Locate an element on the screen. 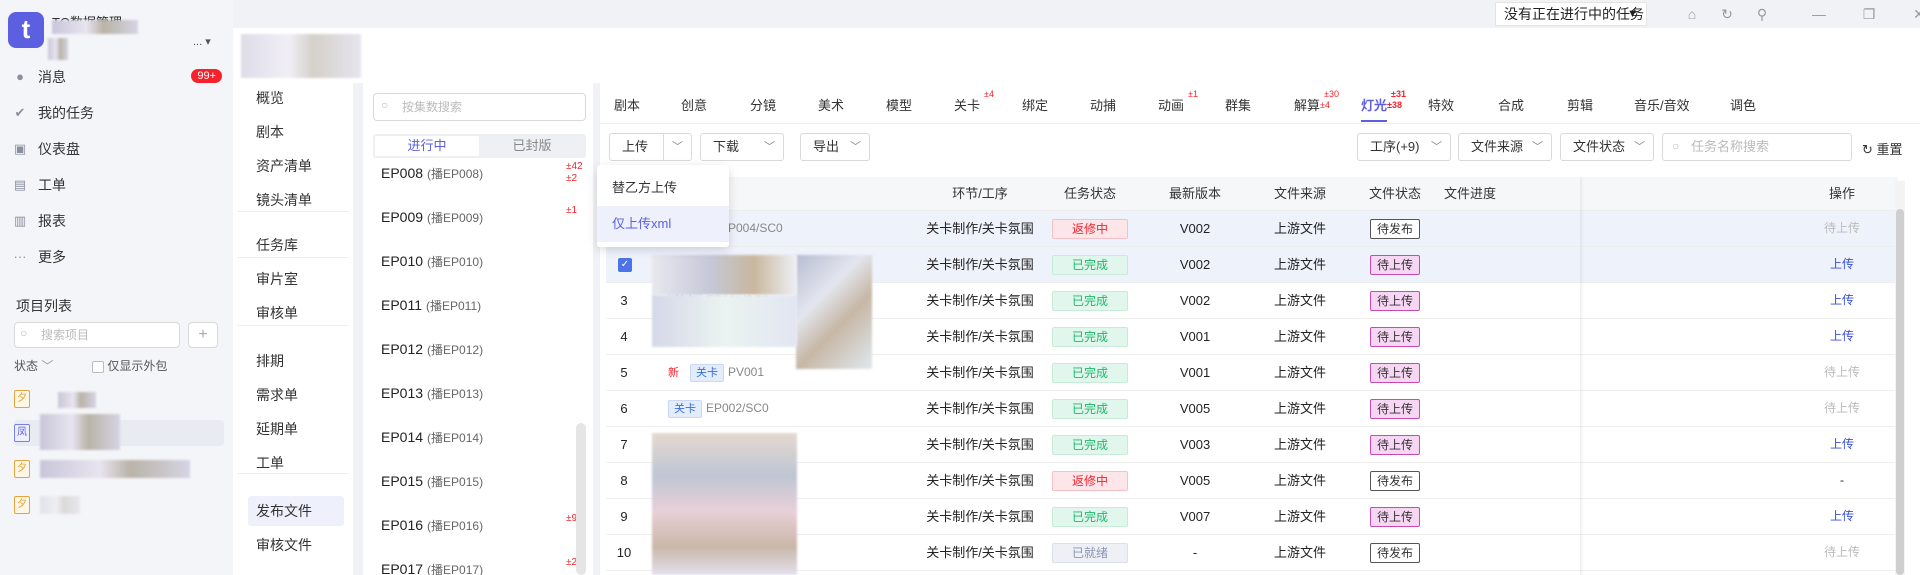  episode-search-input: 按集数搜索 is located at coordinates (479, 107).